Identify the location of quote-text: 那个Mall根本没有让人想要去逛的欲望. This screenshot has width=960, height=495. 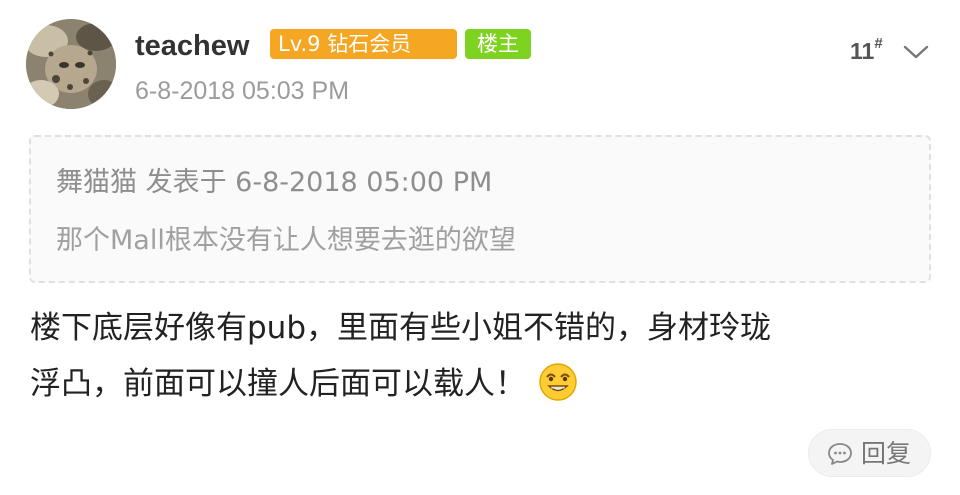
(286, 240).